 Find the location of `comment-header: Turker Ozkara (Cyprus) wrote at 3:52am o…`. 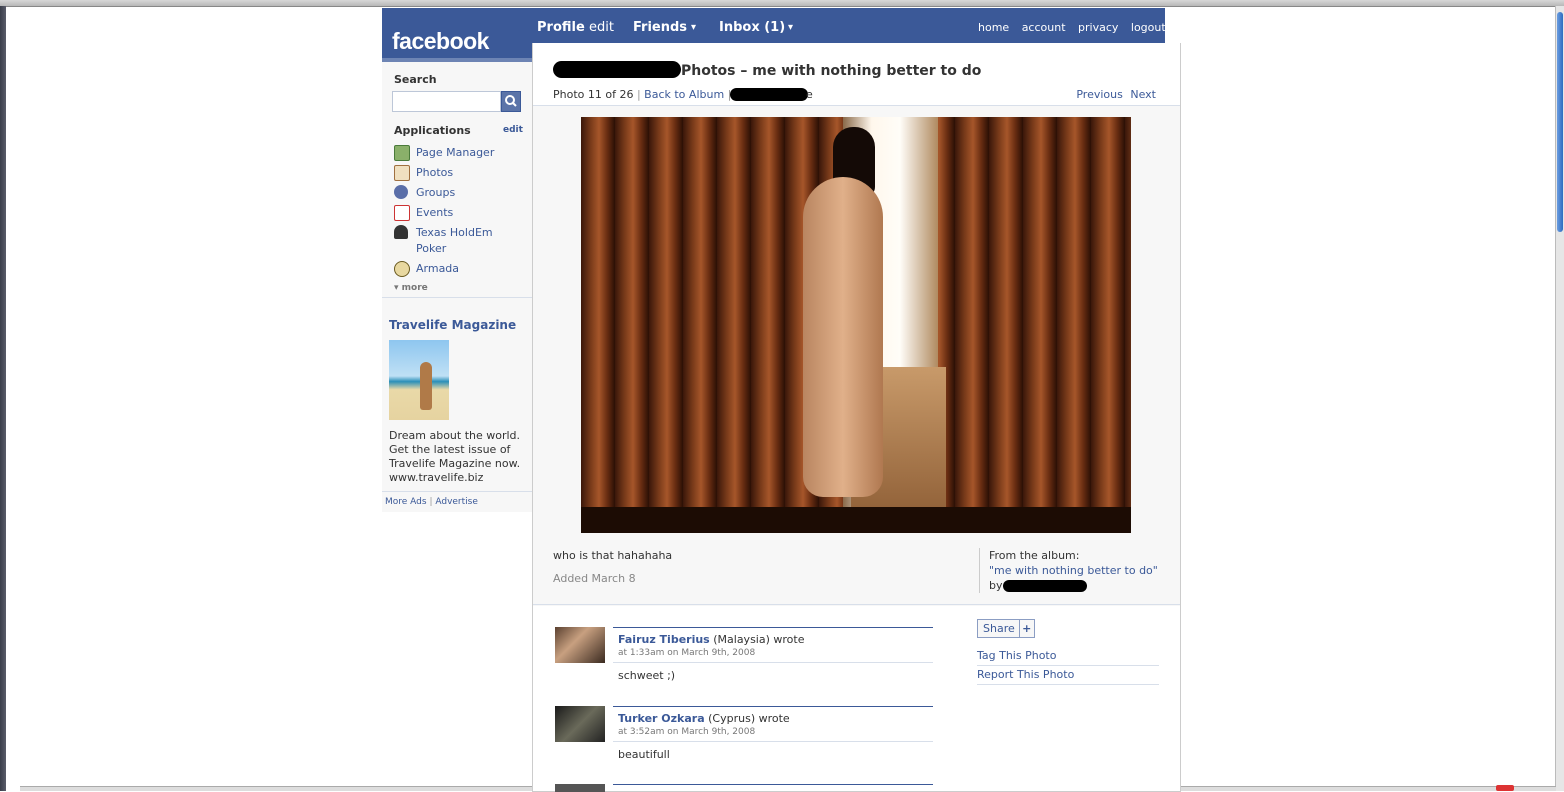

comment-header: Turker Ozkara (Cyprus) wrote at 3:52am o… is located at coordinates (773, 724).